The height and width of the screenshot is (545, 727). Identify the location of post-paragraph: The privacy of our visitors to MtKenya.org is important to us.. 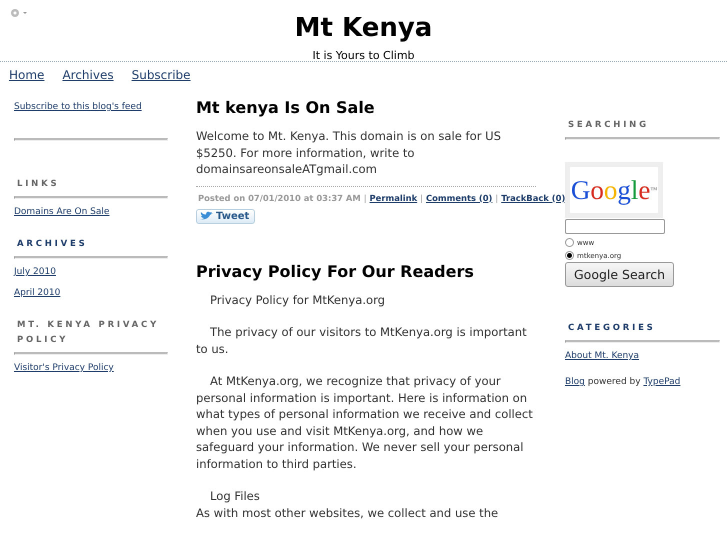
(362, 340).